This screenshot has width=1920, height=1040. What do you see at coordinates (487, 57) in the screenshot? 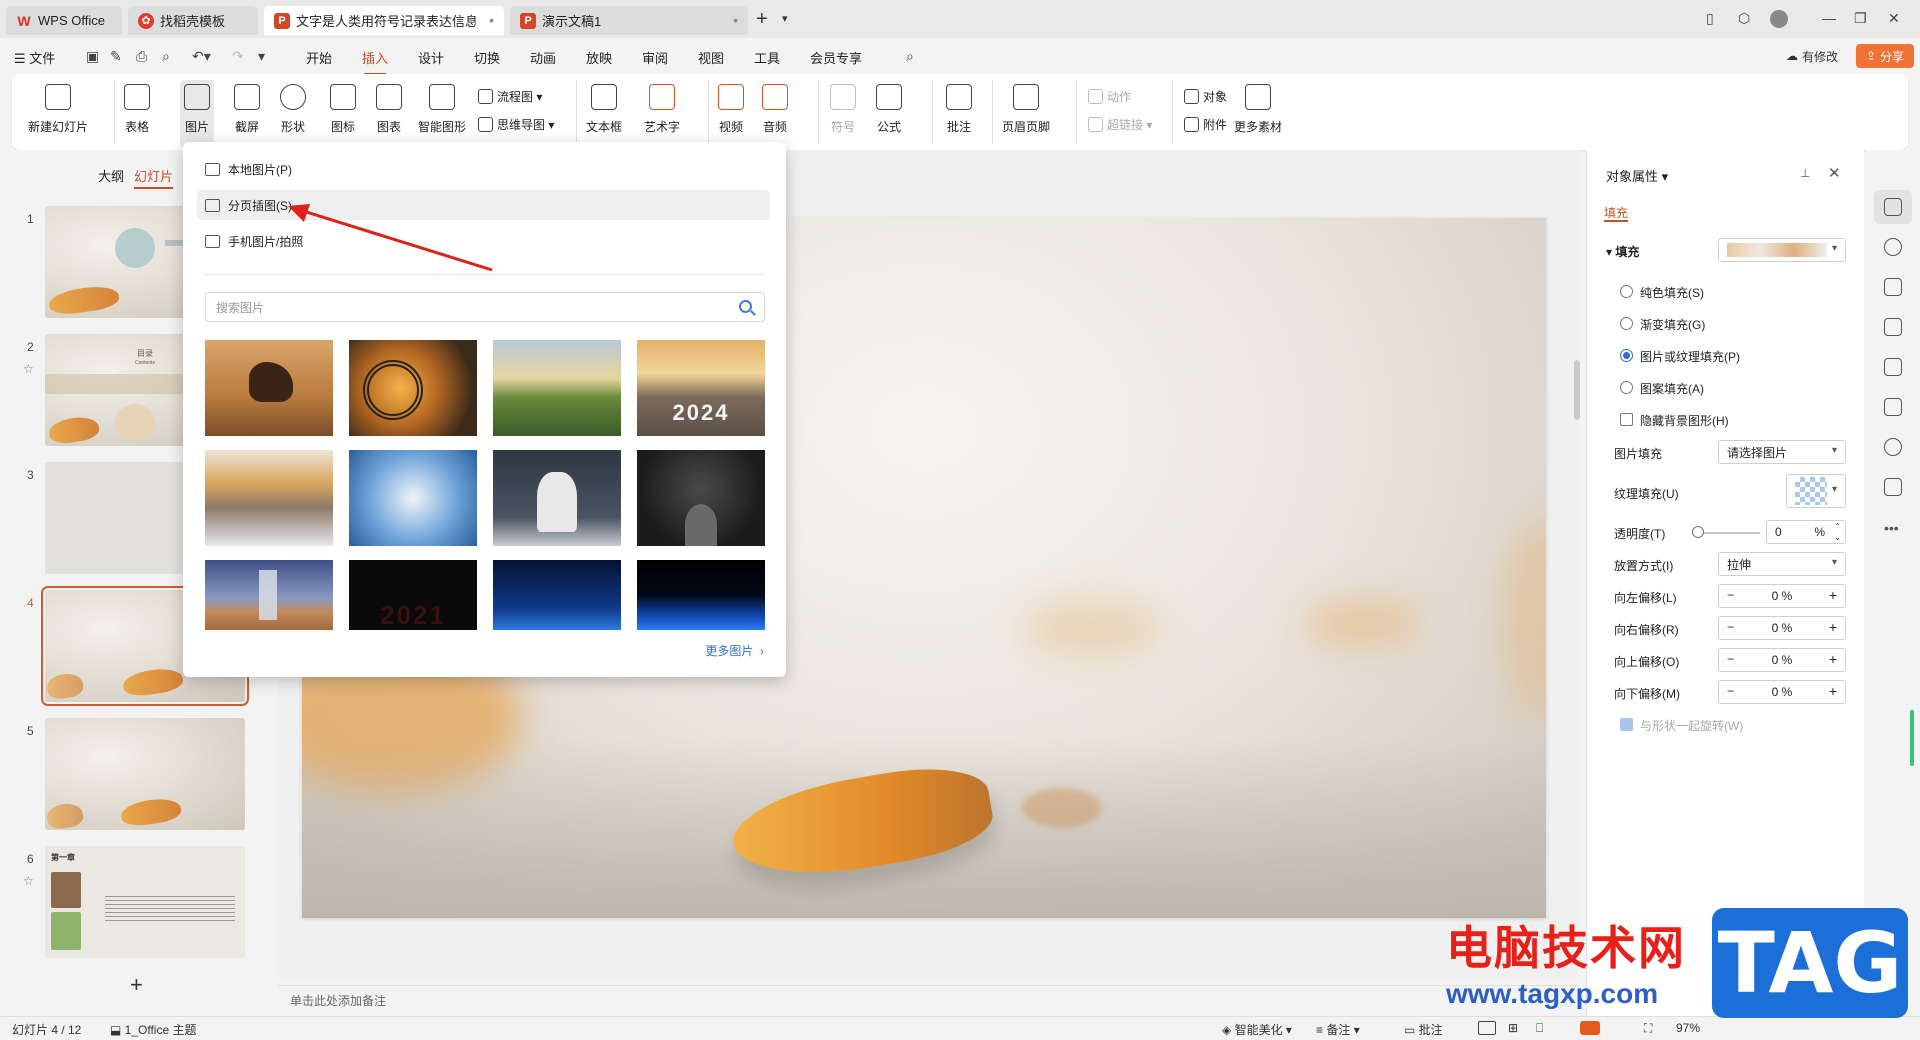
I see `menu-transition: 切换` at bounding box center [487, 57].